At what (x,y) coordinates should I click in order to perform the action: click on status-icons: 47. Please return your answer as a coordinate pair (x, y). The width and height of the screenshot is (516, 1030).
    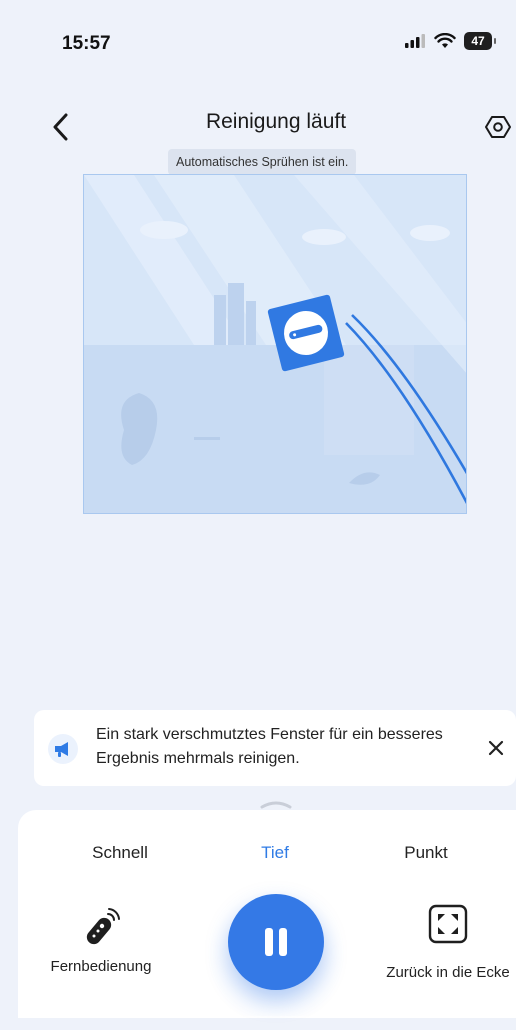
    Looking at the image, I should click on (450, 41).